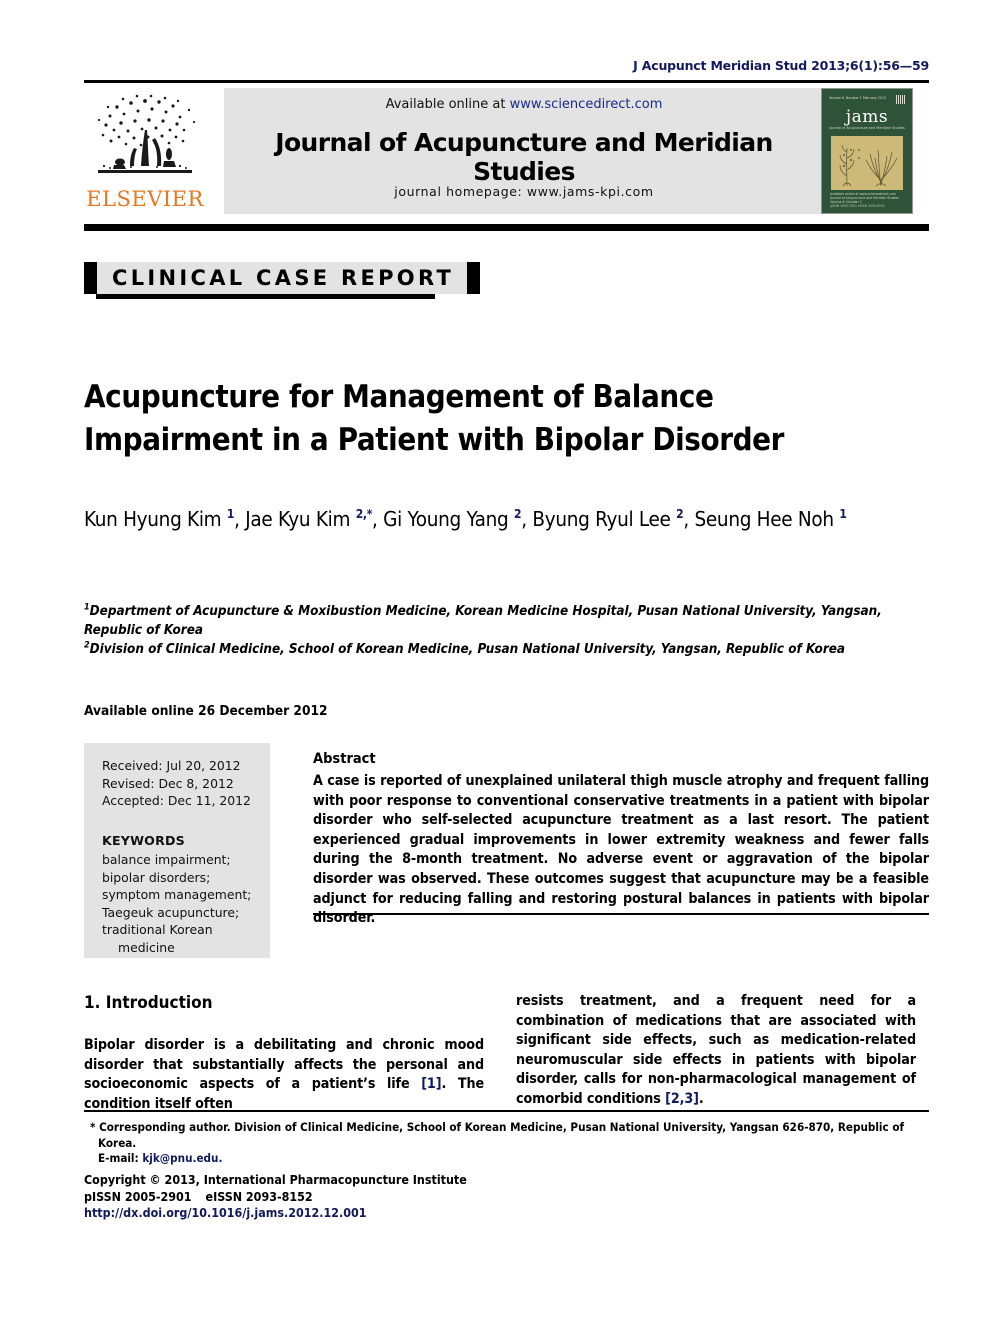 The image size is (992, 1323). What do you see at coordinates (156, 877) in the screenshot?
I see `keyword-item: bipolar disorders;` at bounding box center [156, 877].